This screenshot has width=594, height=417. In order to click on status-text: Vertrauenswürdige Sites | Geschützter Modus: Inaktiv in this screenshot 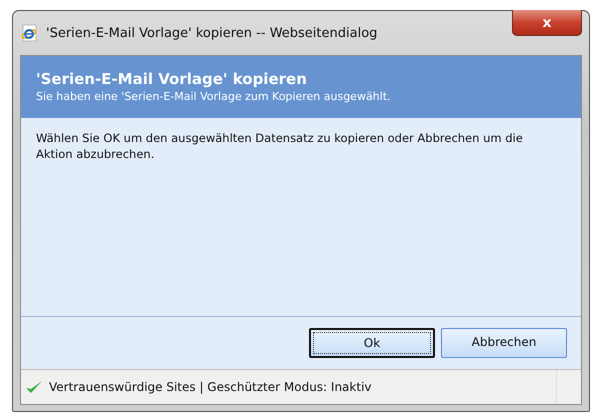, I will do `click(210, 387)`.